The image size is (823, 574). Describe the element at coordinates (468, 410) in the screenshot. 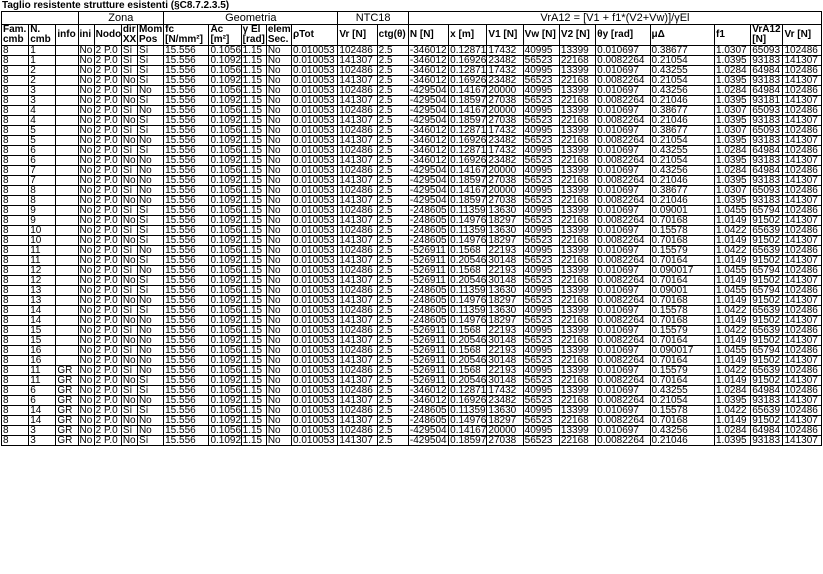

I see `table-cell: 0.11359` at that location.